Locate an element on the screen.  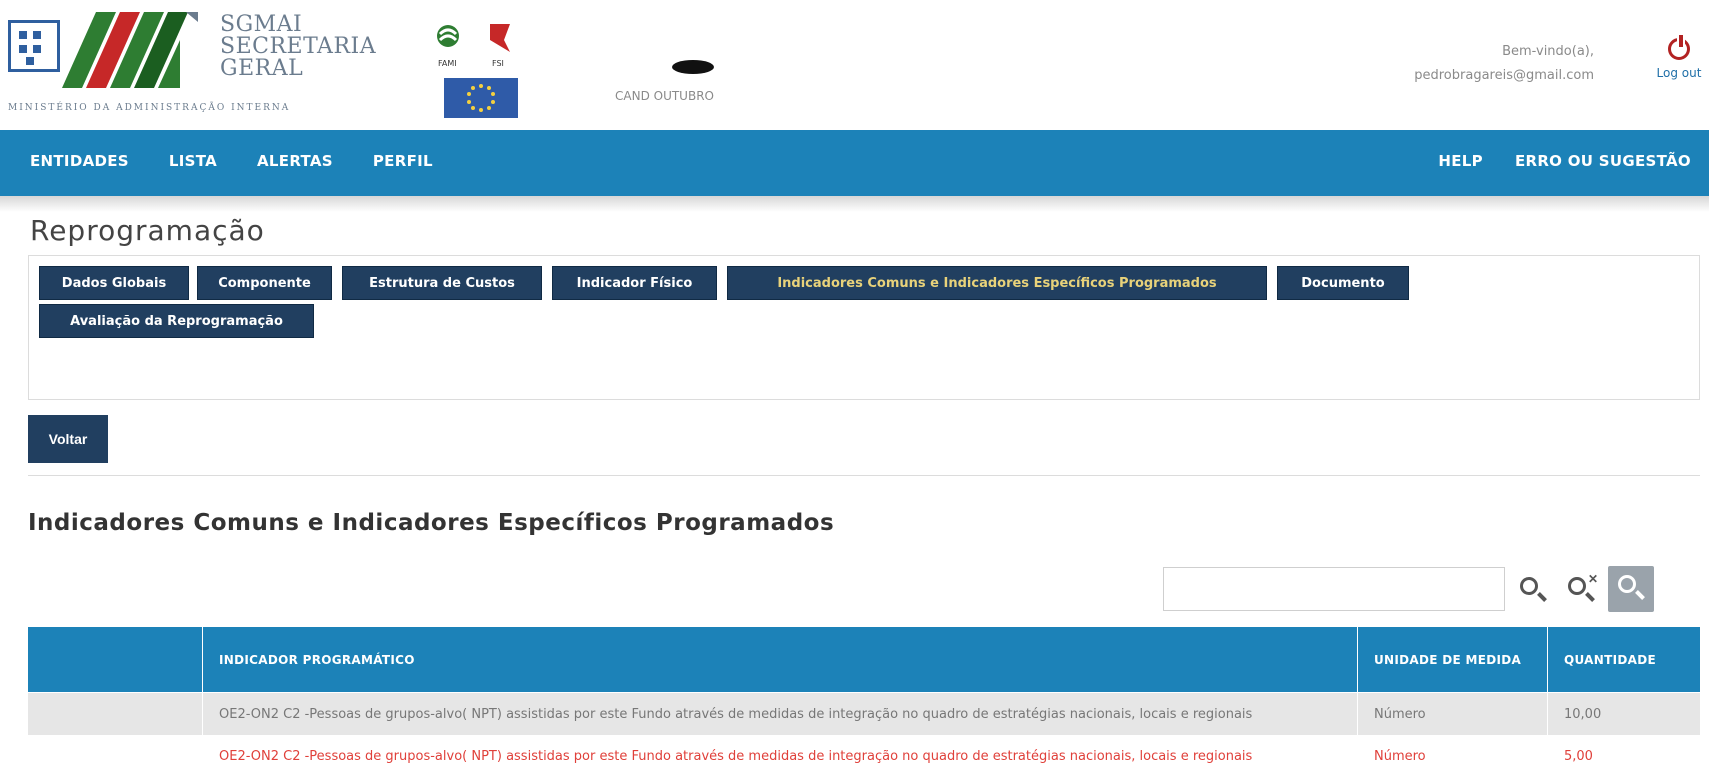
advanced-search-button is located at coordinates (1631, 589).